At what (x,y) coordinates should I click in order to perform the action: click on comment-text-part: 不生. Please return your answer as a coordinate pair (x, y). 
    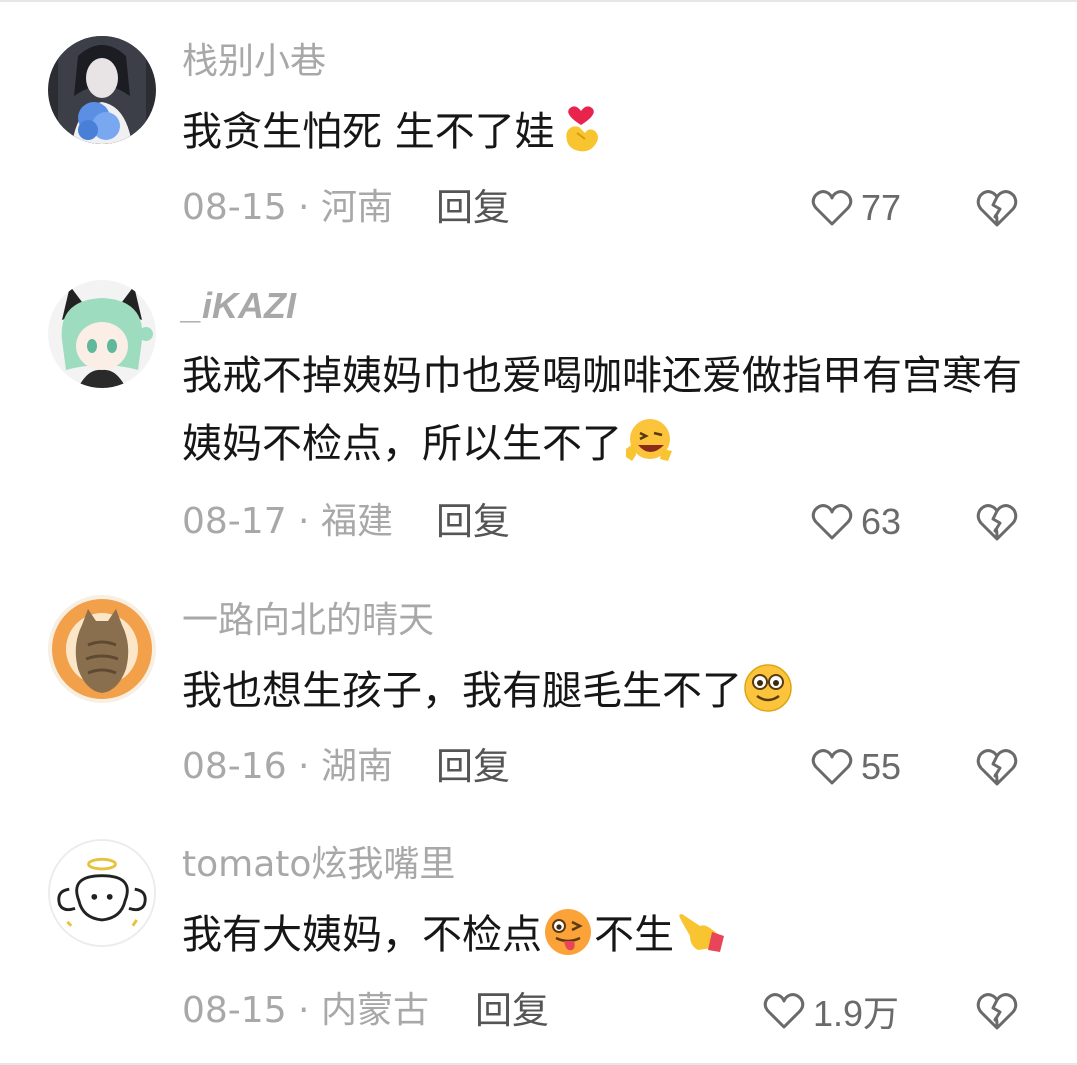
    Looking at the image, I should click on (634, 935).